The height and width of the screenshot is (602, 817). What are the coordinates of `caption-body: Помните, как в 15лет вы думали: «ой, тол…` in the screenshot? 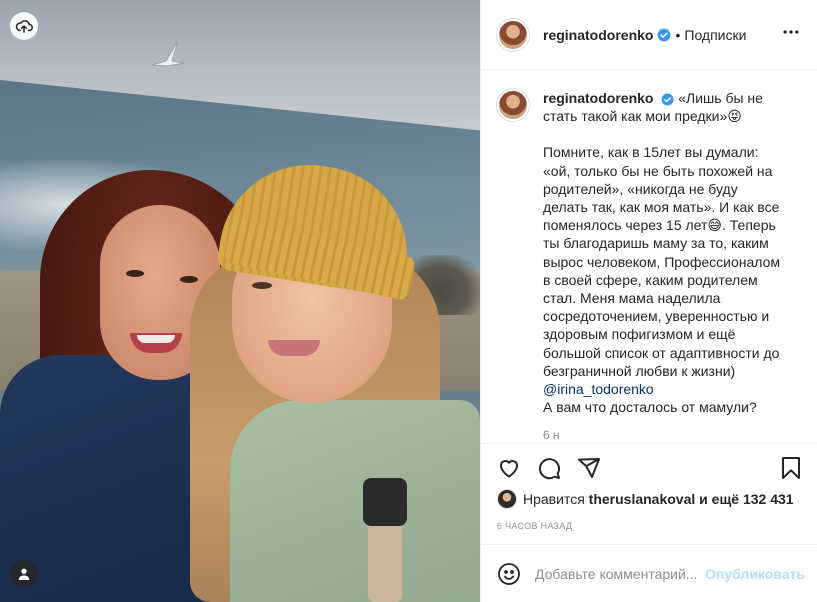 It's located at (662, 261).